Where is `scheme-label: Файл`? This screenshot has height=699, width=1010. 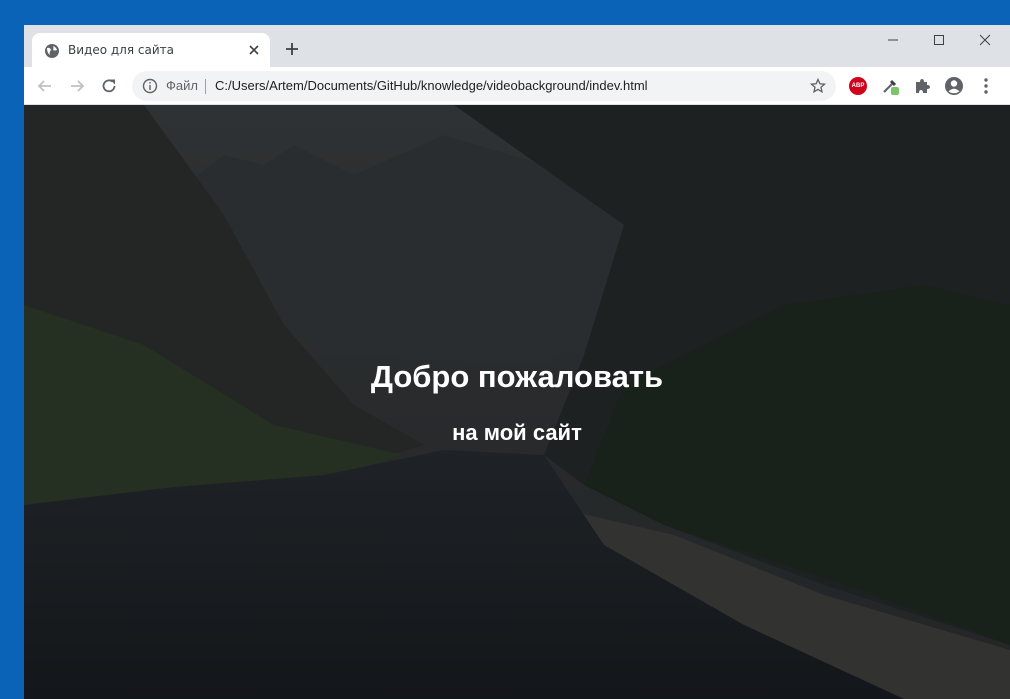
scheme-label: Файл is located at coordinates (182, 85).